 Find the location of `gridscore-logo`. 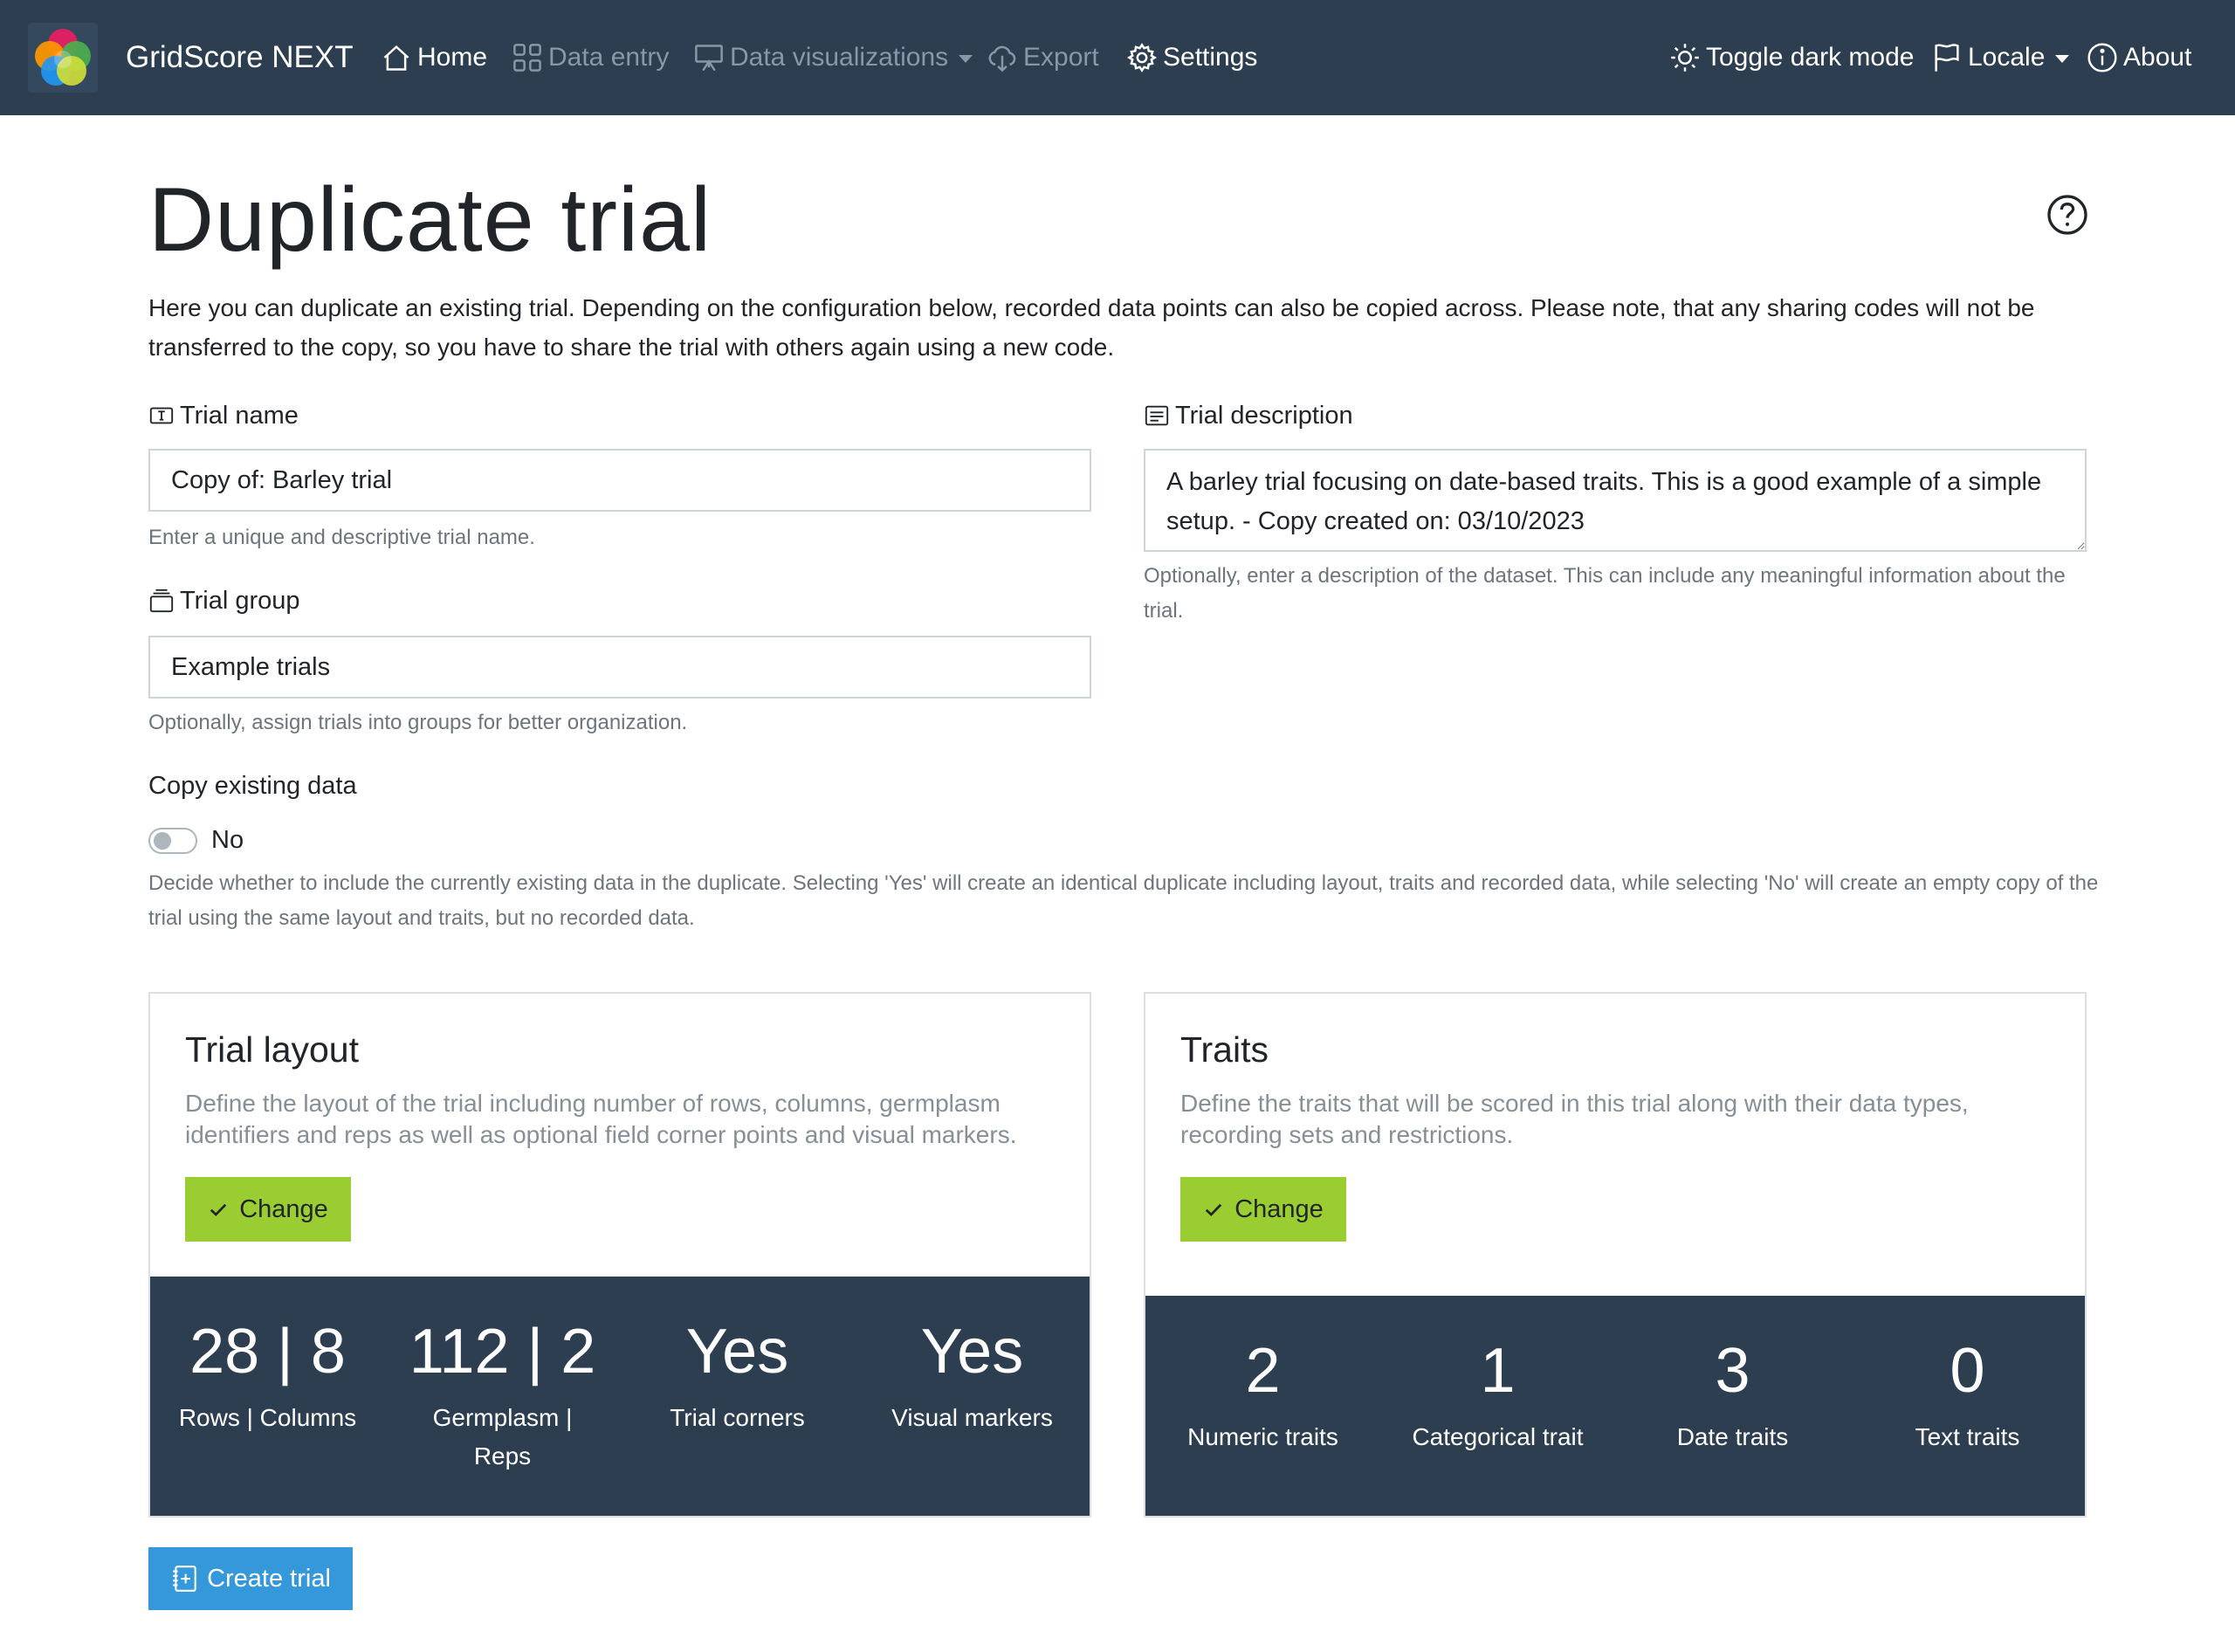

gridscore-logo is located at coordinates (63, 58).